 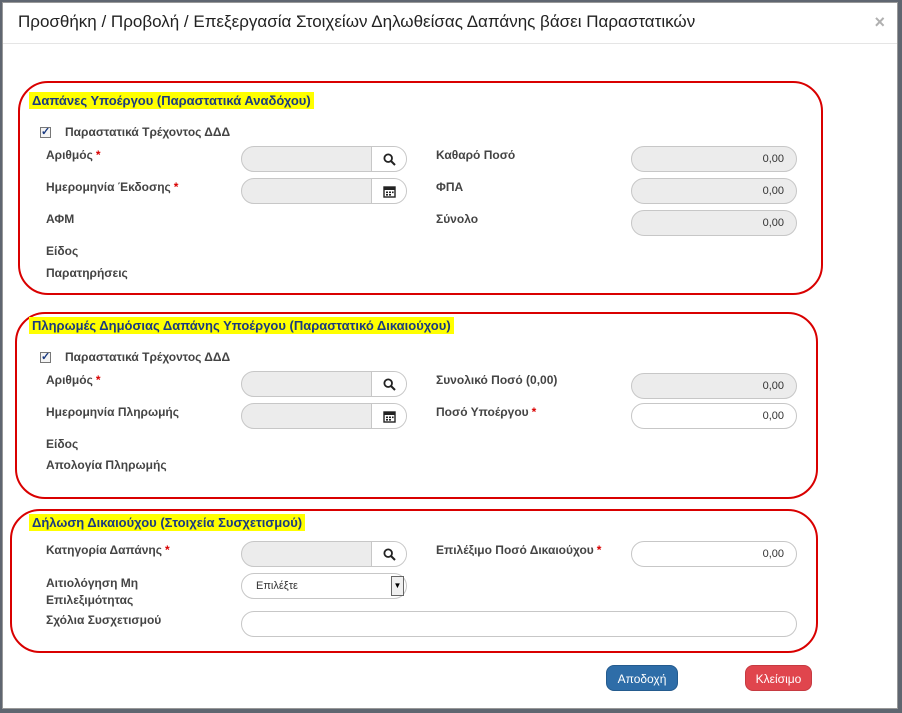 What do you see at coordinates (486, 412) in the screenshot?
I see `section2-subproject-amount-label: Ποσό Υποέργου *` at bounding box center [486, 412].